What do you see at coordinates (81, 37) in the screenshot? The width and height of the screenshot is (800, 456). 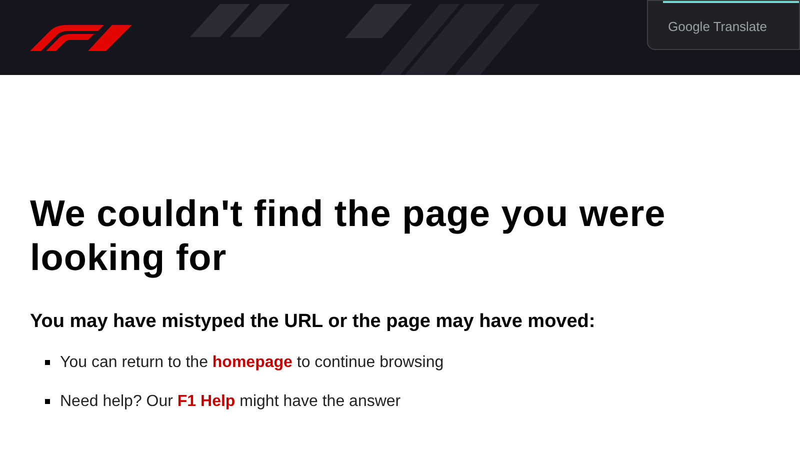 I see `logo-icon` at bounding box center [81, 37].